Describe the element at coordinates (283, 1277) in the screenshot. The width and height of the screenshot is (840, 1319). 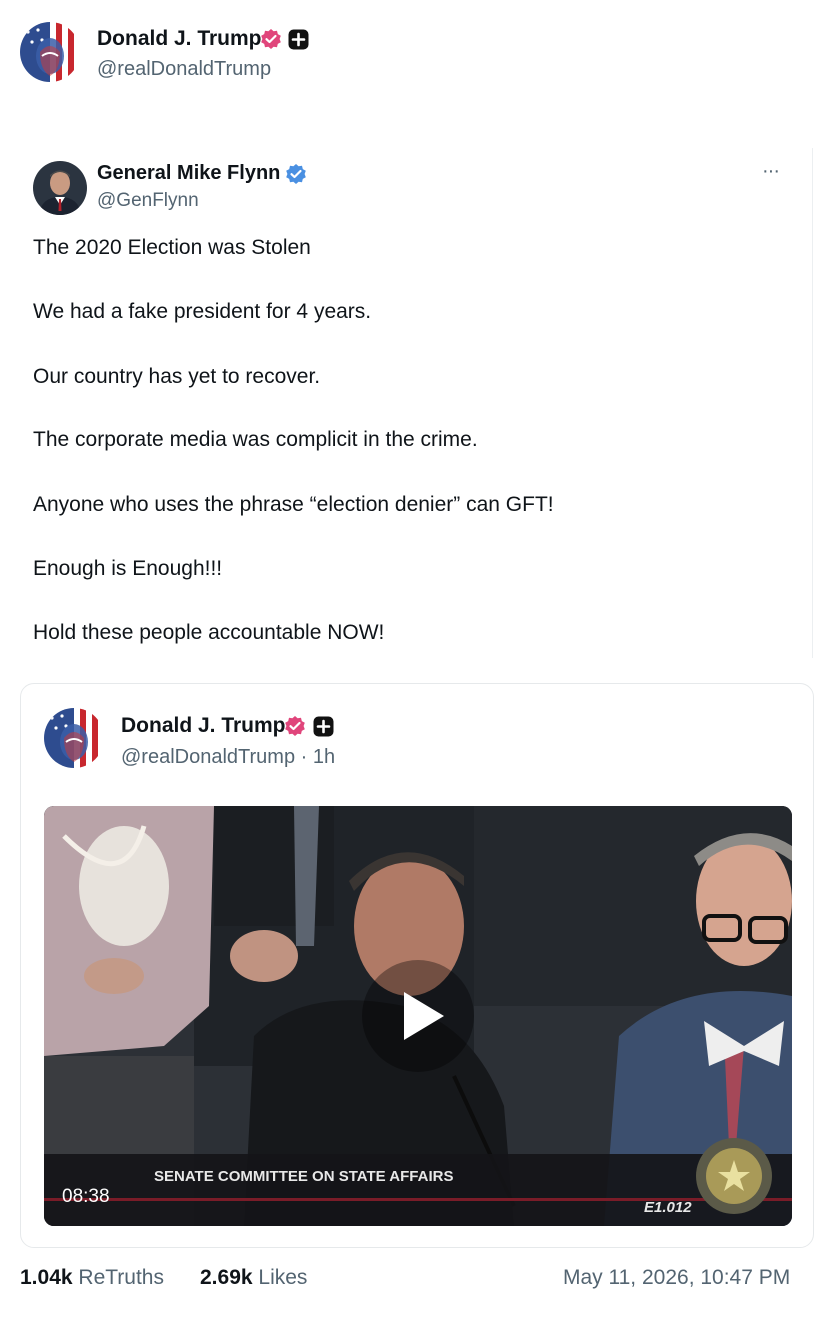
I see `likes-label: Likes` at that location.